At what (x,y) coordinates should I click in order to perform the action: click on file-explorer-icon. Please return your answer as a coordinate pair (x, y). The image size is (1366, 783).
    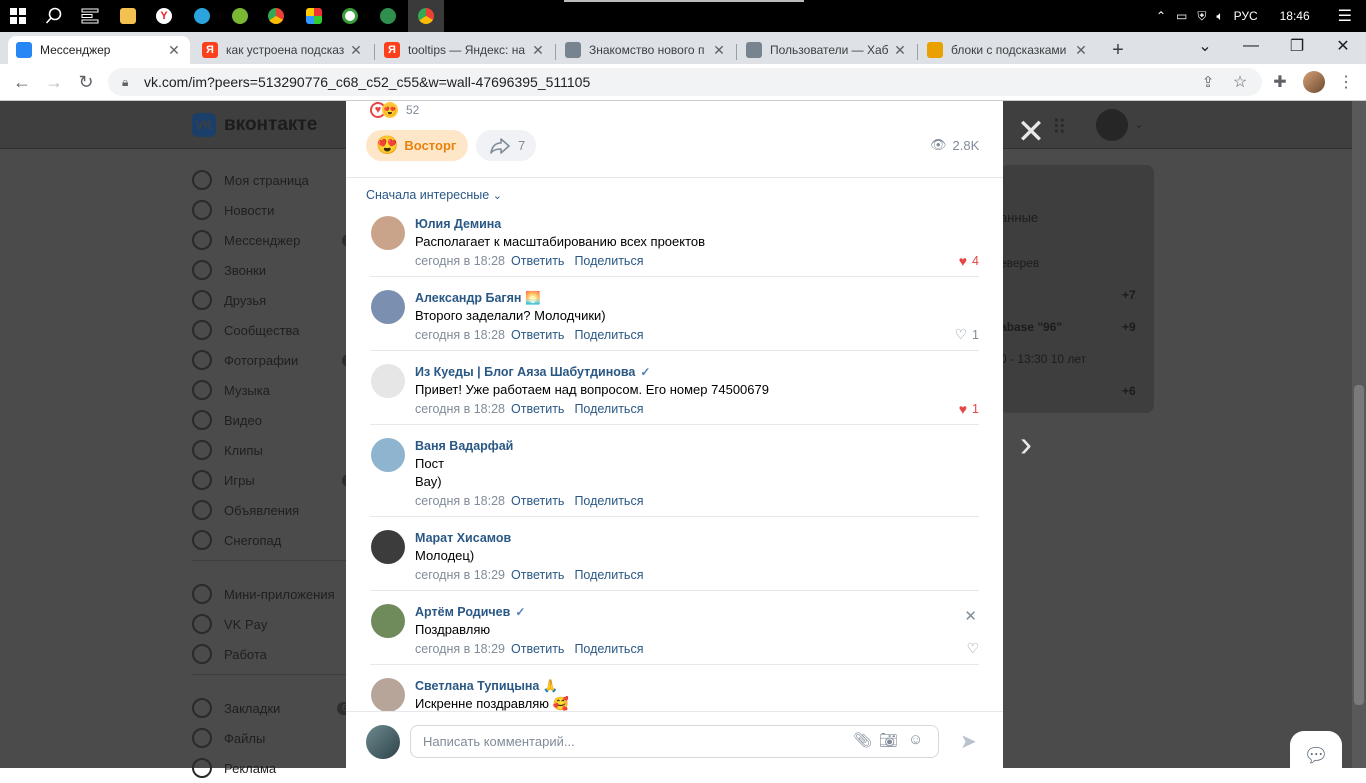
    Looking at the image, I should click on (128, 16).